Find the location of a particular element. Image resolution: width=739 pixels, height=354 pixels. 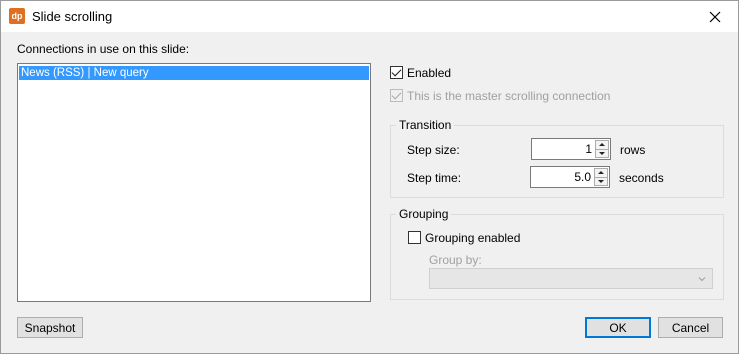

enabled-checkbox is located at coordinates (396, 72).